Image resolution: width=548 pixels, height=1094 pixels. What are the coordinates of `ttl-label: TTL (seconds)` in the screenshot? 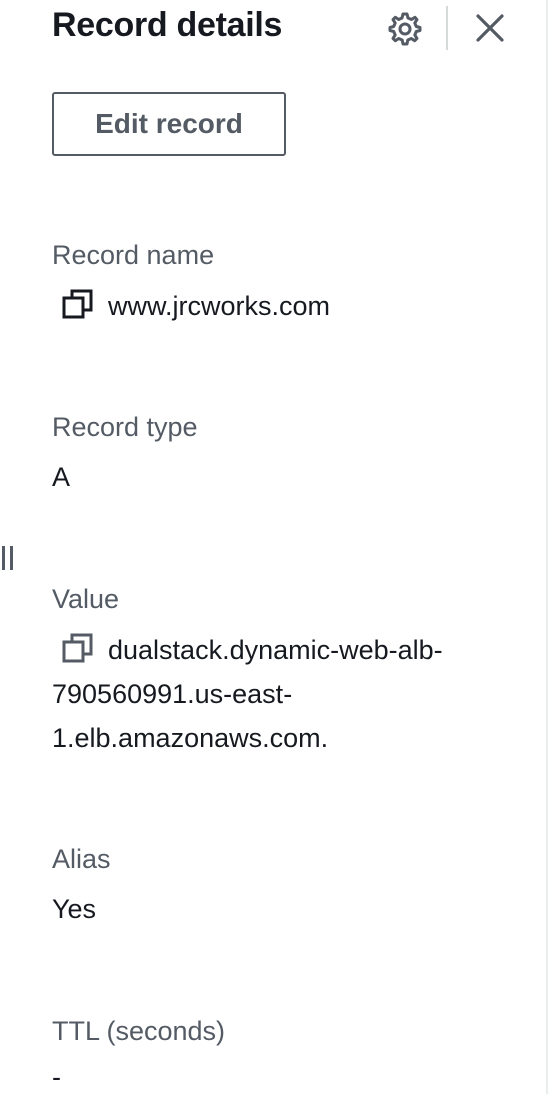 It's located at (139, 1031).